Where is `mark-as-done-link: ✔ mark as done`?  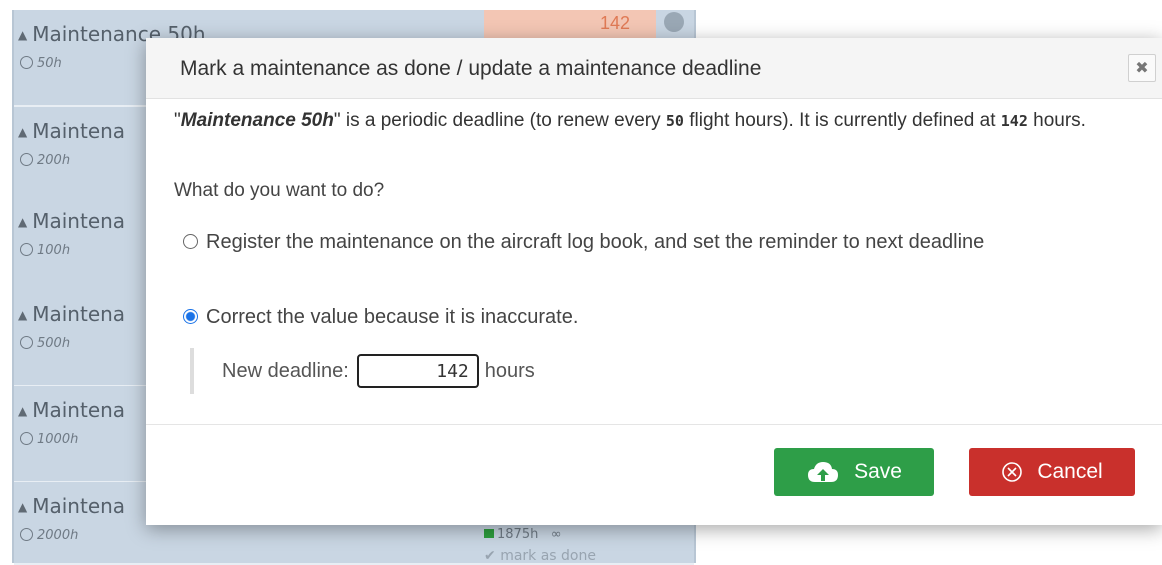 mark-as-done-link: ✔ mark as done is located at coordinates (540, 556).